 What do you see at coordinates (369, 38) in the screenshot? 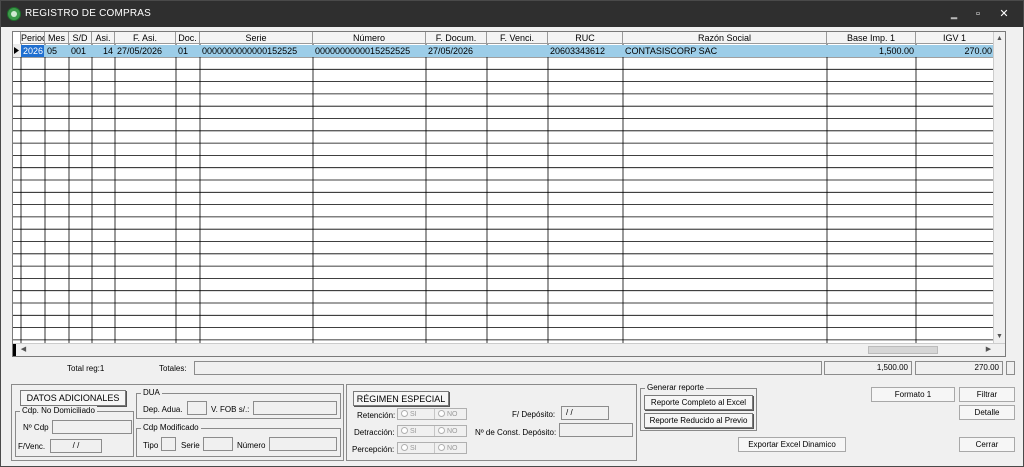
I see `column-header-numero: Número` at bounding box center [369, 38].